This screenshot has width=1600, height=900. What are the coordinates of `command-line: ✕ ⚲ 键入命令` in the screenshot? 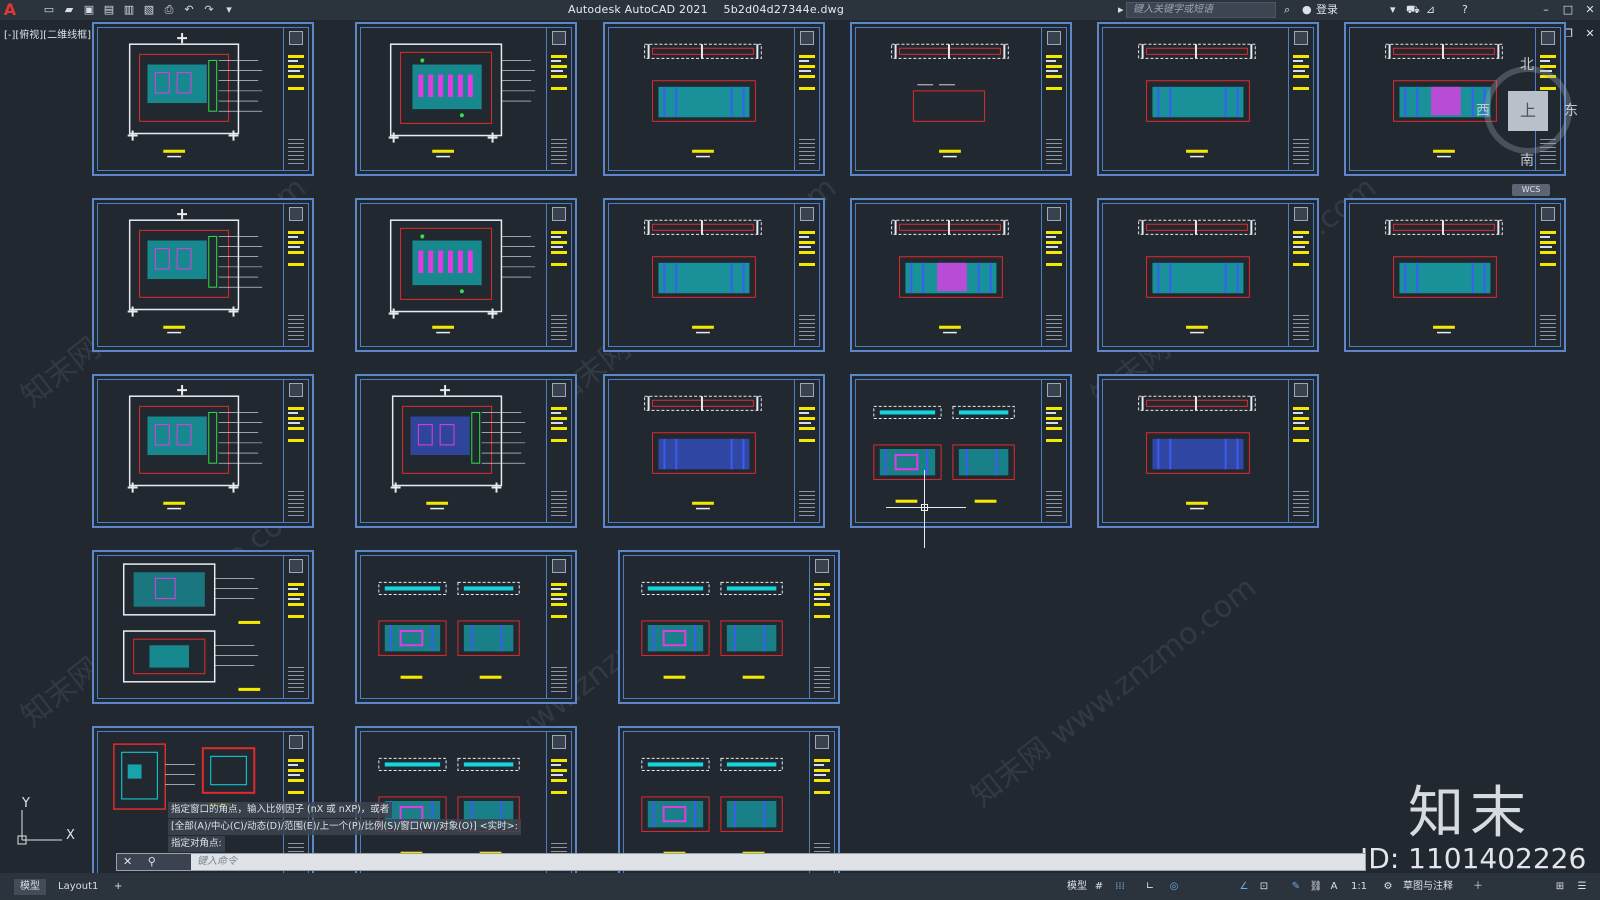 It's located at (741, 862).